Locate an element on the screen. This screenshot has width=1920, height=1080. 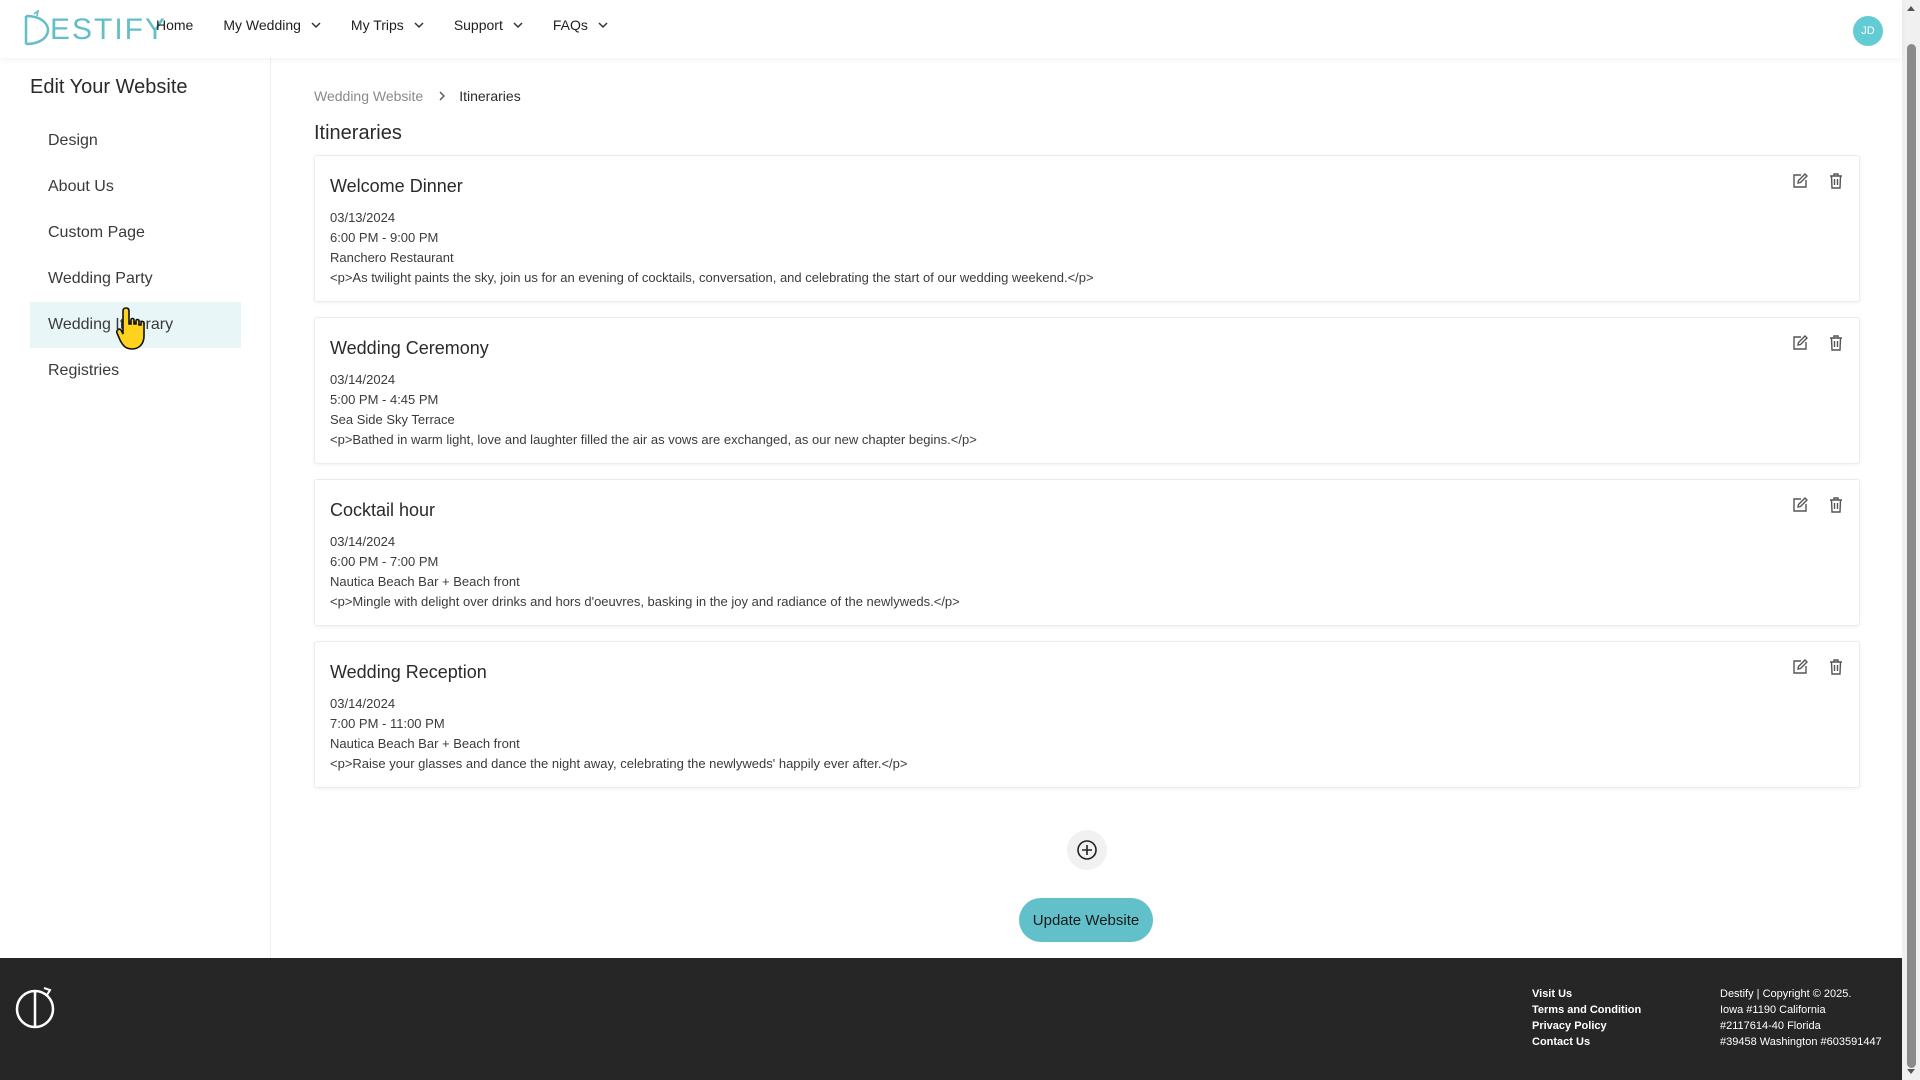
destify-logo: ESTIFY is located at coordinates (90, 30).